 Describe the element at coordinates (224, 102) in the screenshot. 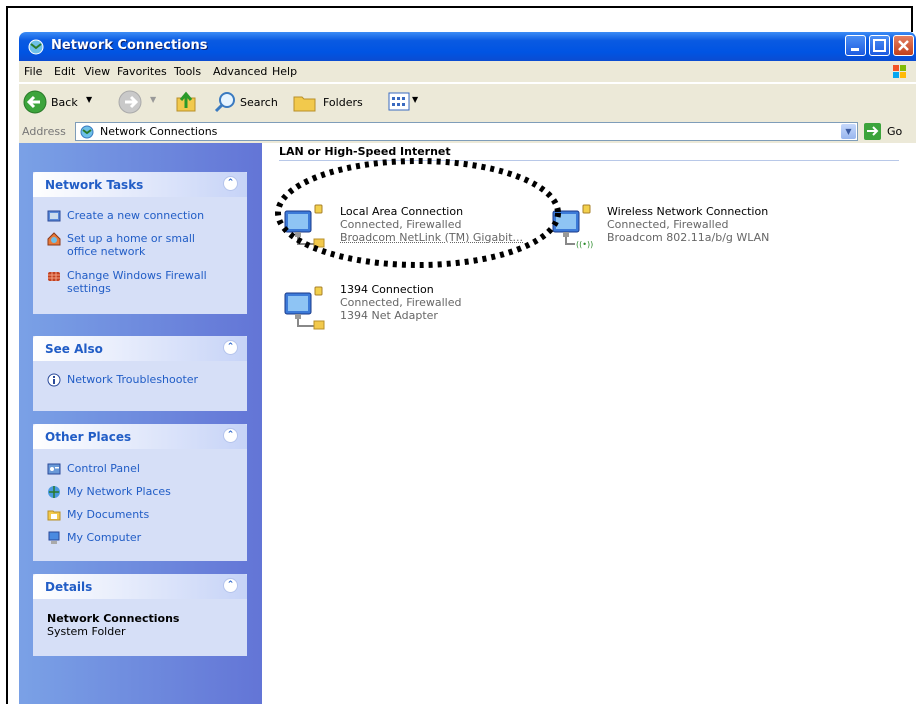

I see `search-icon` at that location.